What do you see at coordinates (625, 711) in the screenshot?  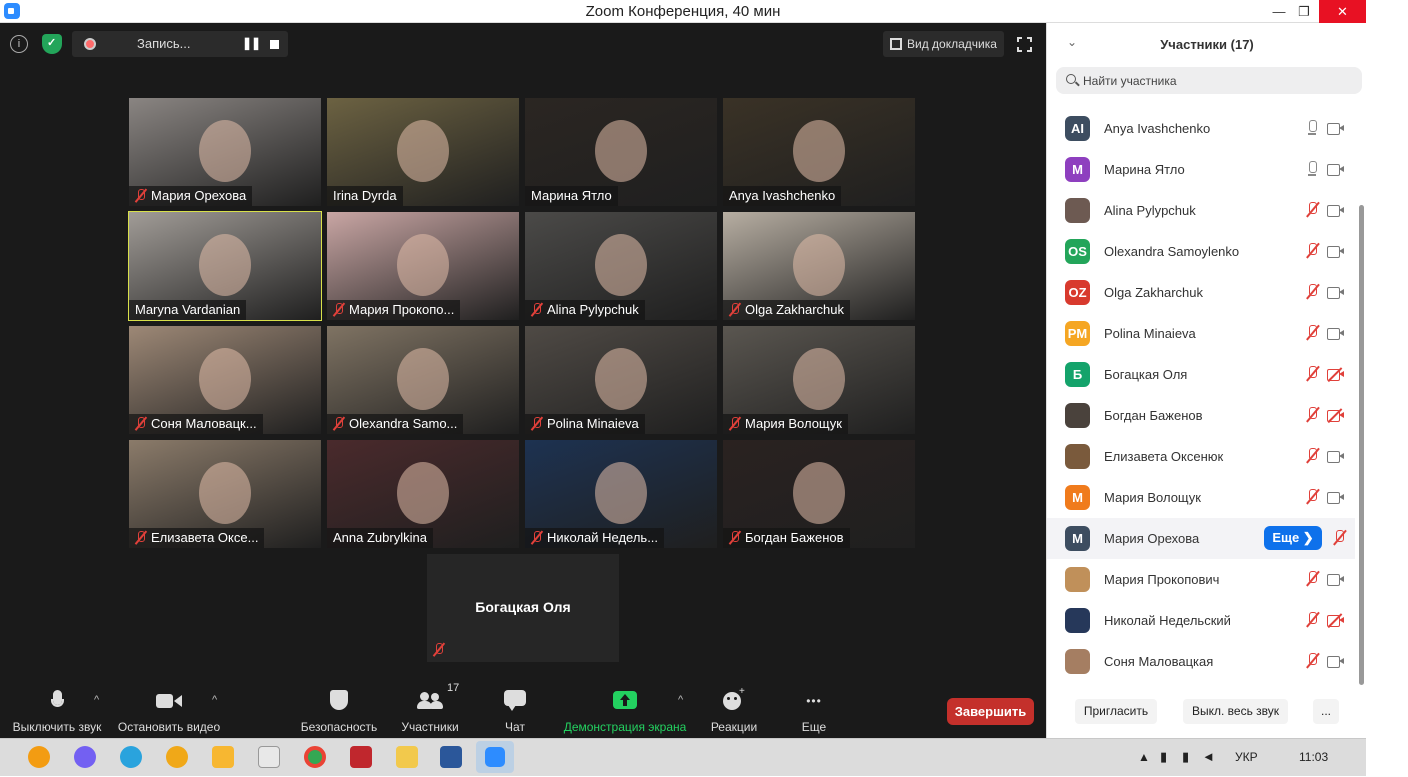 I see `share-screen-button: Демонстрация экрана` at bounding box center [625, 711].